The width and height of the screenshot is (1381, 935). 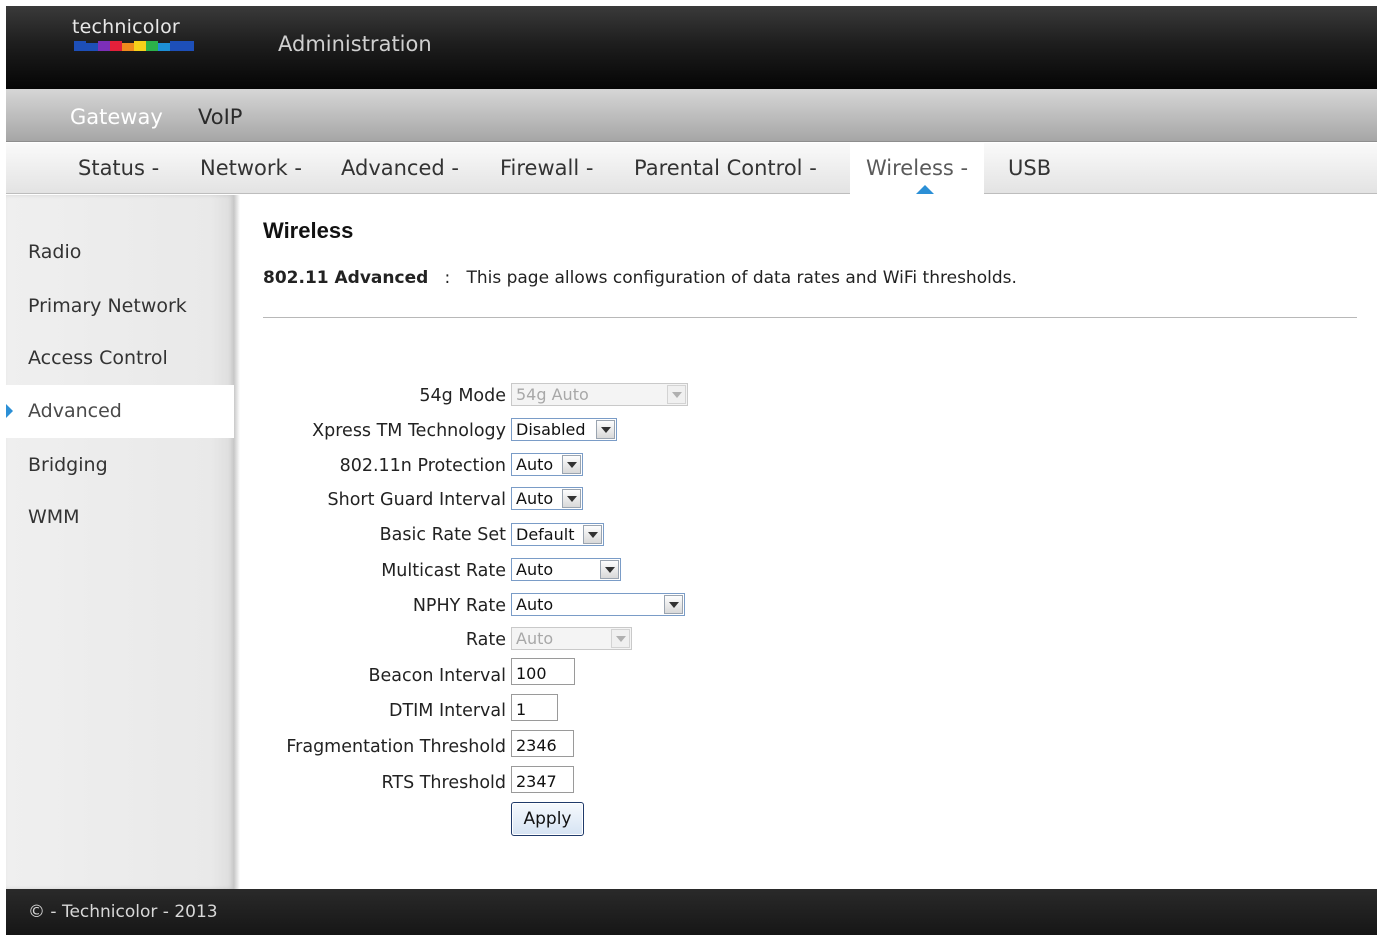 I want to click on active-arrow-icon, so click(x=9, y=411).